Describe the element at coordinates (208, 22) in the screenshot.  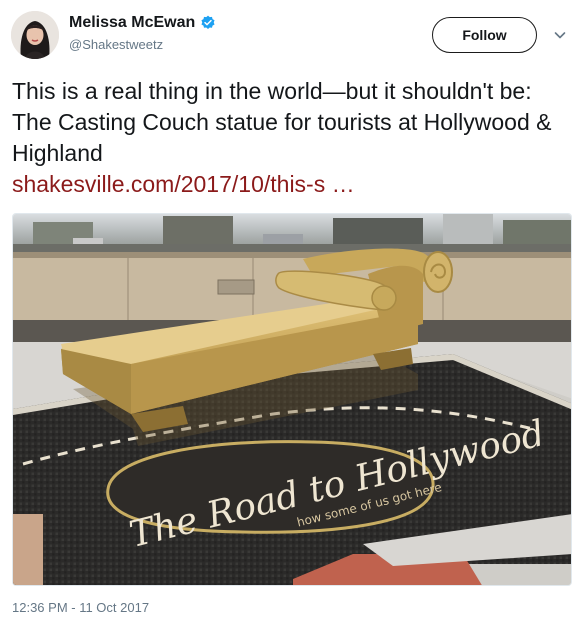
I see `verified-badge-icon` at that location.